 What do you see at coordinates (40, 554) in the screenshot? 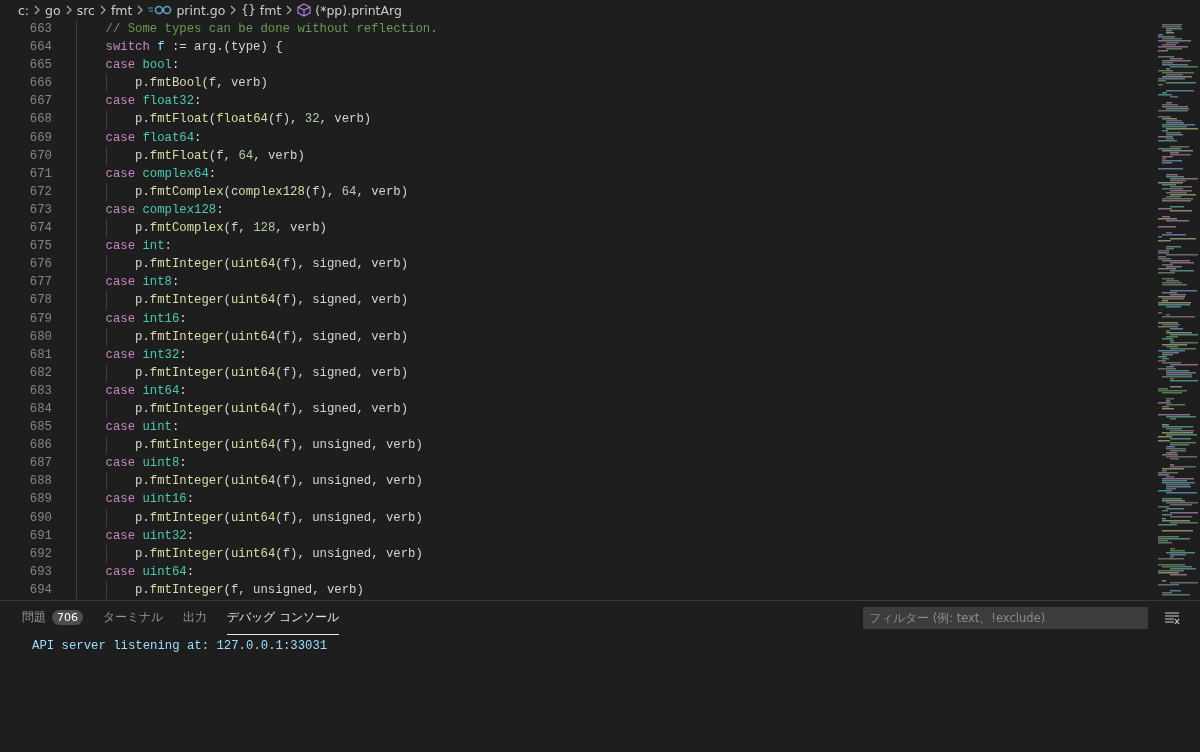
I see `line-number: 692` at bounding box center [40, 554].